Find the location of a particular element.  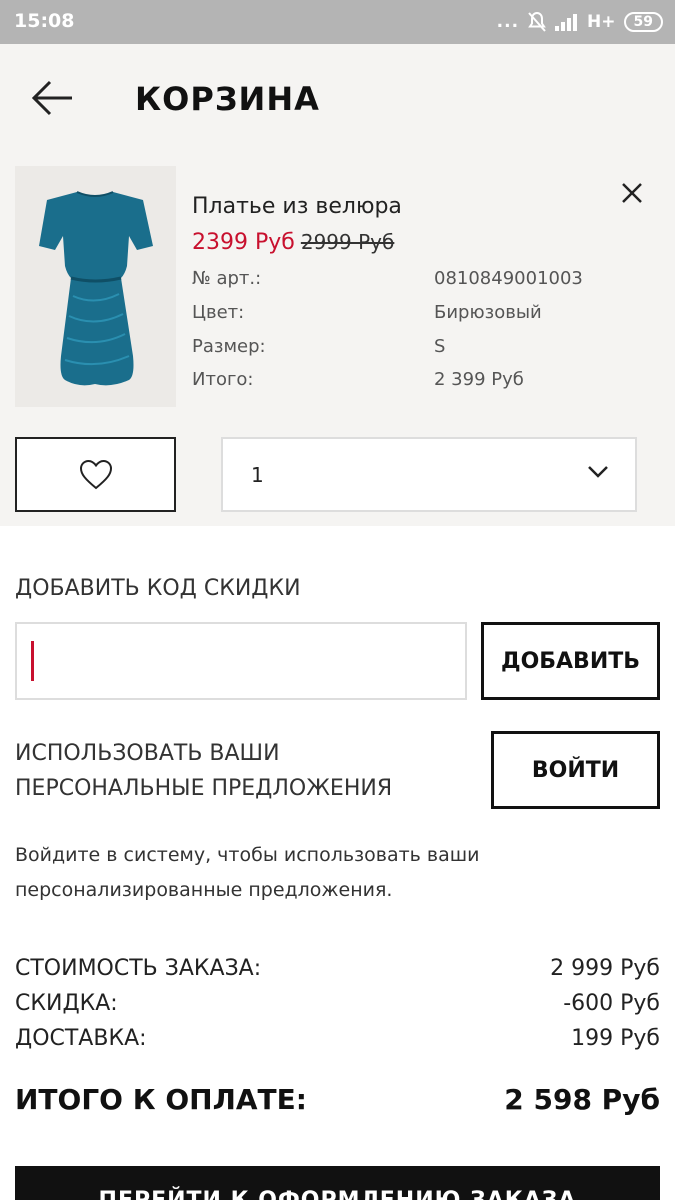

status-bar: 15:08 ... H+ 59 is located at coordinates (337, 22).